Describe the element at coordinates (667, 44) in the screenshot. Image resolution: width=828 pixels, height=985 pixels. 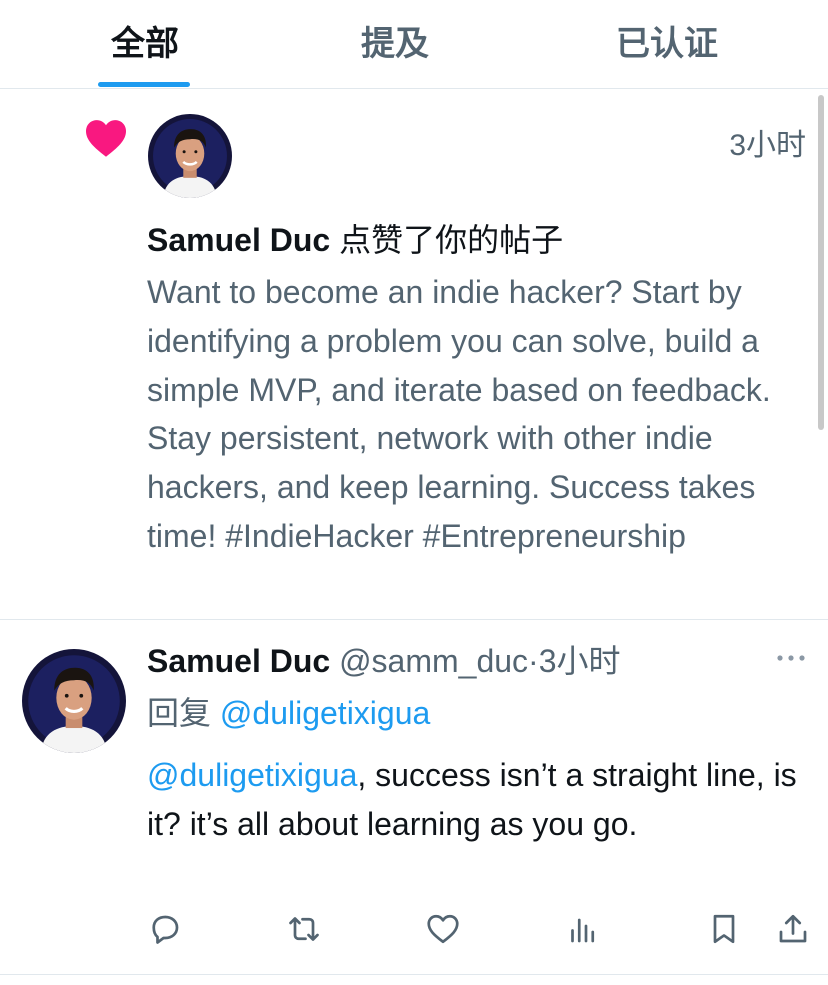
I see `tab-verified: 已认证` at that location.